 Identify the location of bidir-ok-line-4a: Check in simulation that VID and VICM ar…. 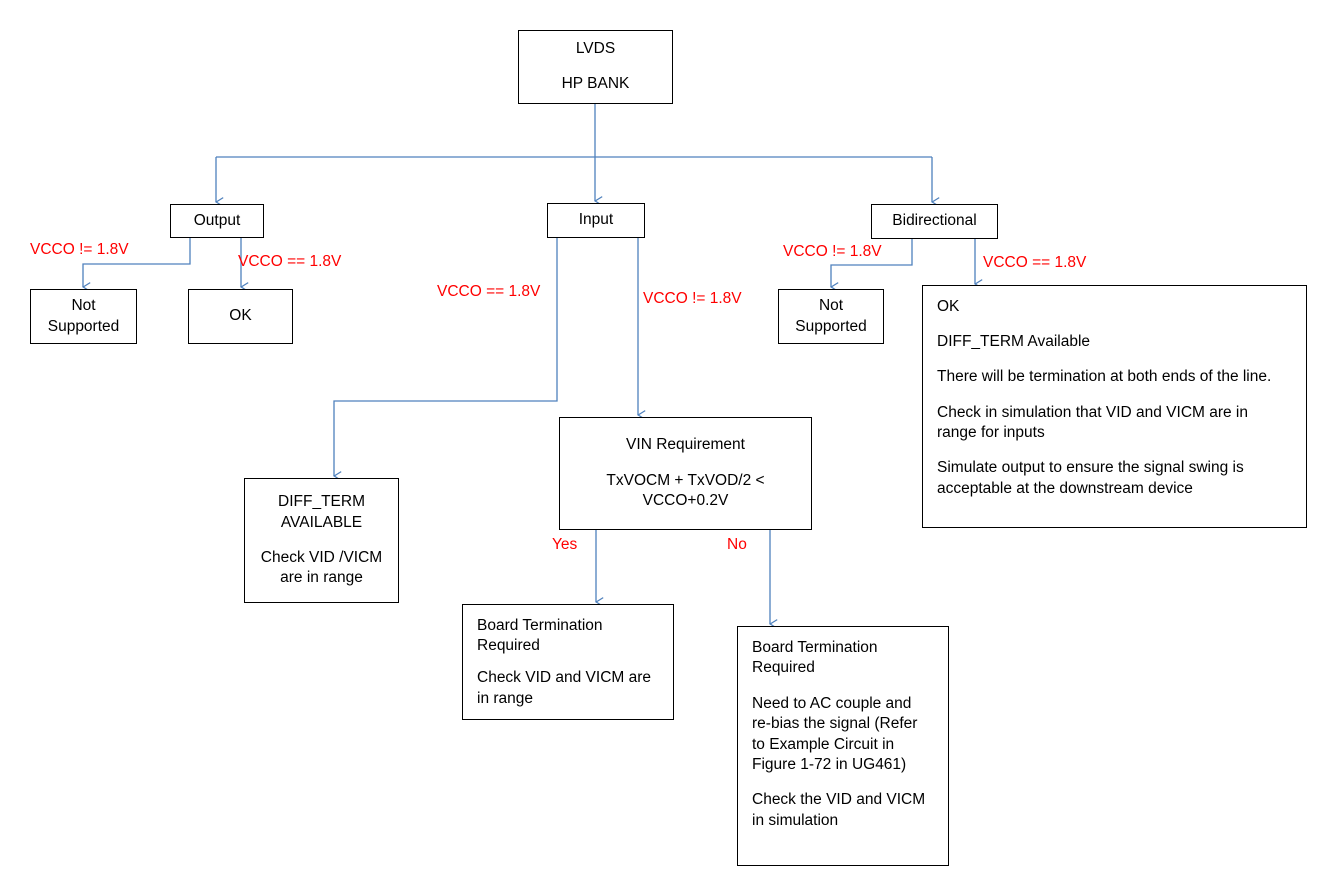
(1092, 412).